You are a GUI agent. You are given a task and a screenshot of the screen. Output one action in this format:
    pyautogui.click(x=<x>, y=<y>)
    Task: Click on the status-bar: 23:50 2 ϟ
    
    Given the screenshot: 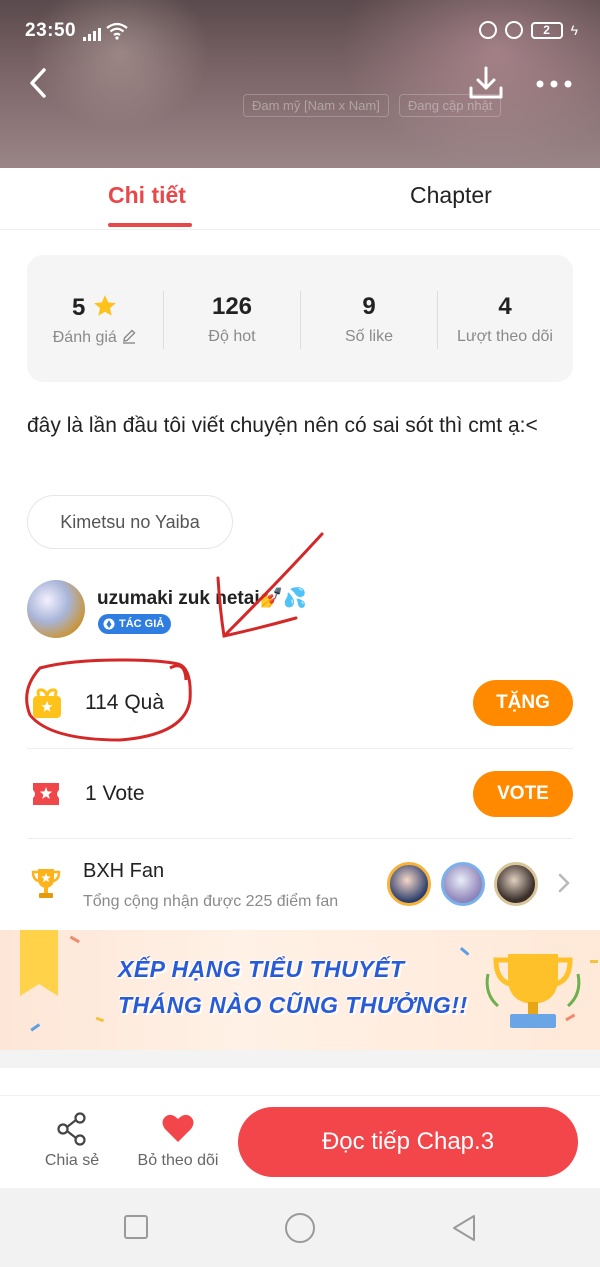 What is the action you would take?
    pyautogui.click(x=300, y=31)
    